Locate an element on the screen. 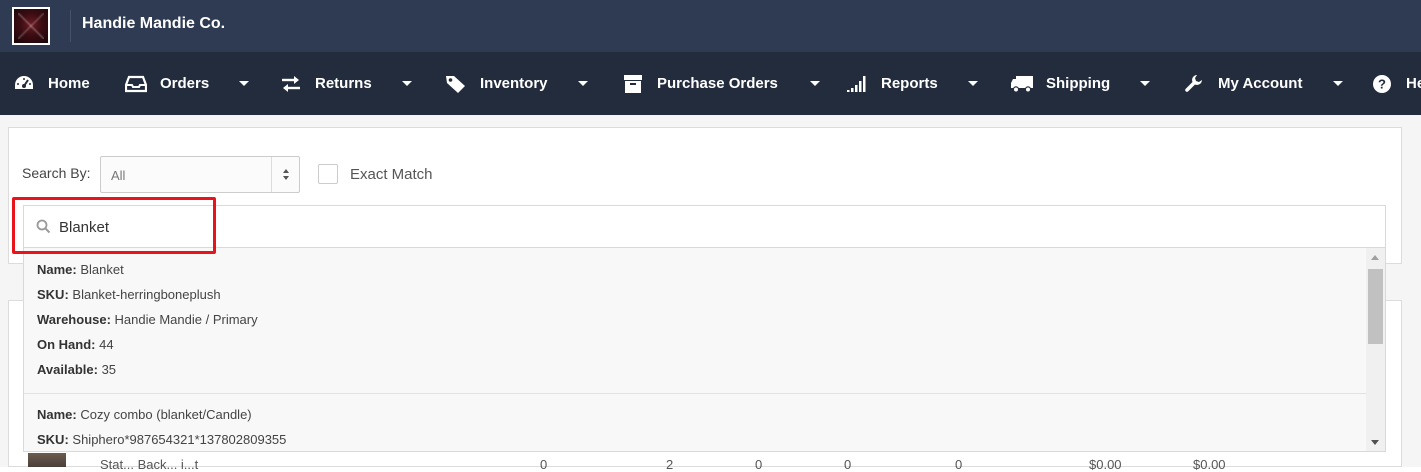 Image resolution: width=1421 pixels, height=472 pixels. dashboard-icon is located at coordinates (24, 84).